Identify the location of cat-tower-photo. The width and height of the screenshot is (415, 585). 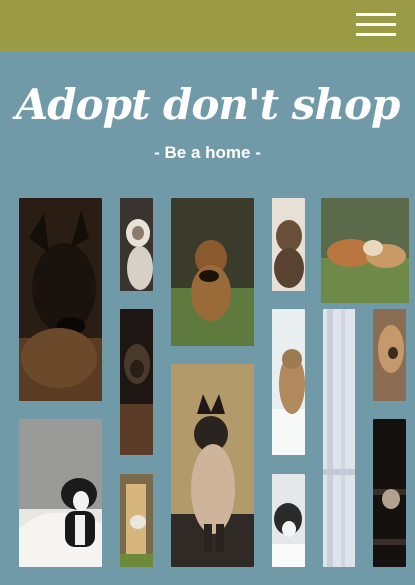
(136, 520).